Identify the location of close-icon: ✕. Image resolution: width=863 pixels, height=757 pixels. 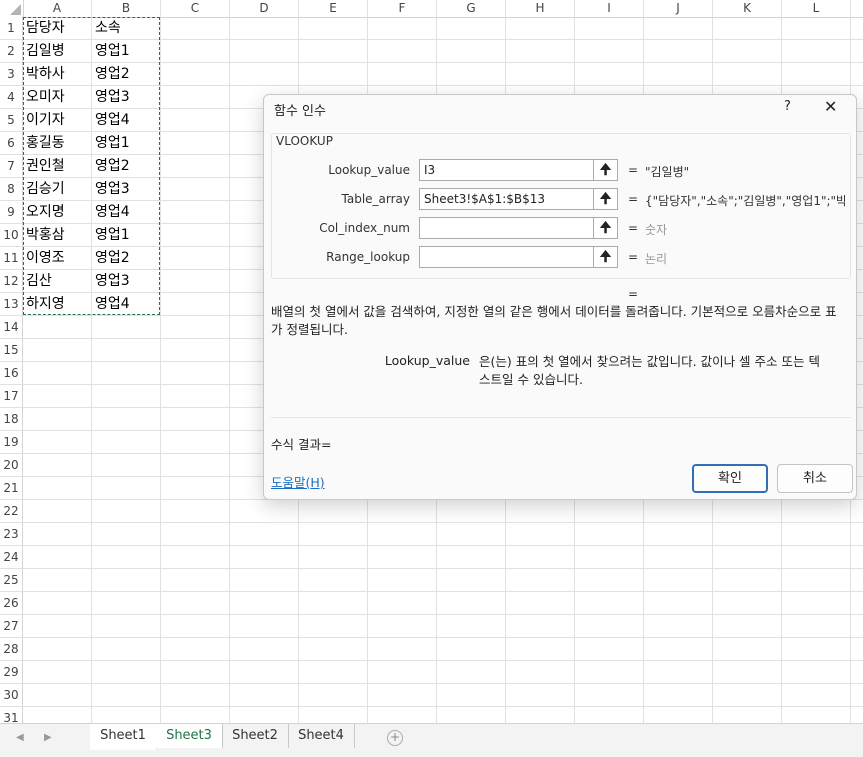
(830, 106).